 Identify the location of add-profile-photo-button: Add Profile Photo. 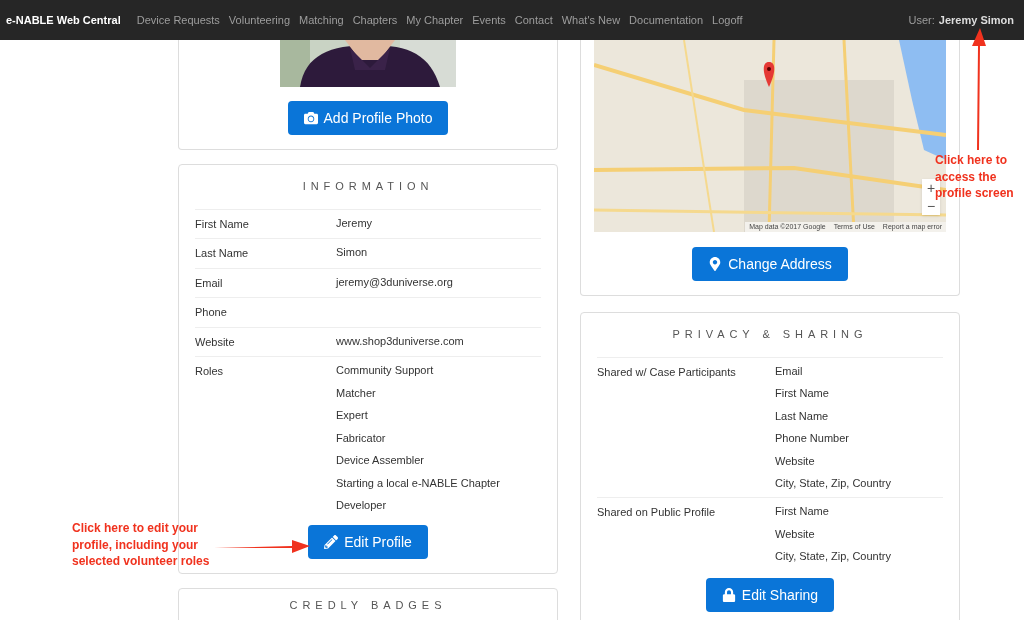
(368, 118).